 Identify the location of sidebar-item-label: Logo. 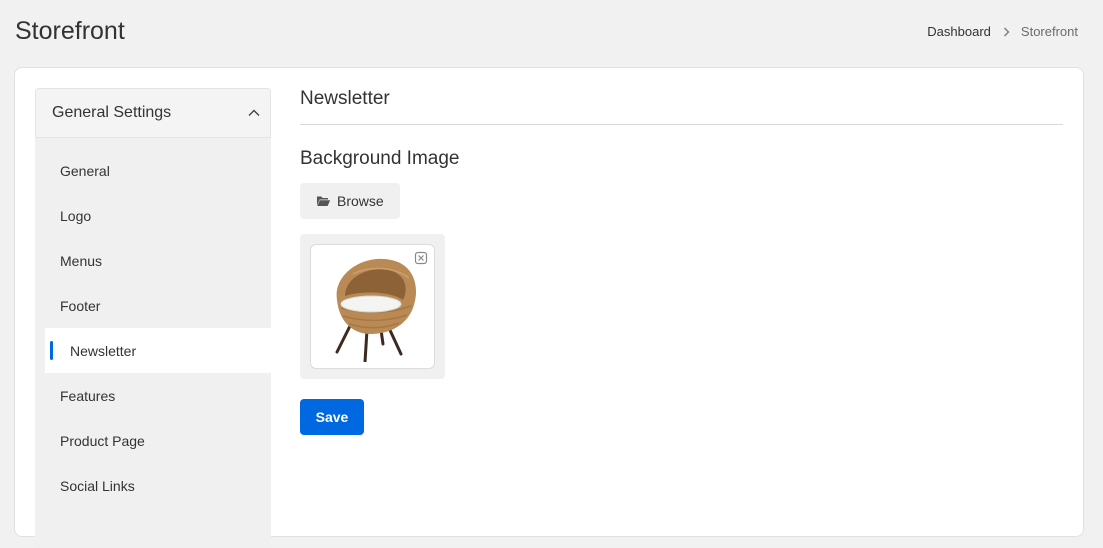
(76, 215).